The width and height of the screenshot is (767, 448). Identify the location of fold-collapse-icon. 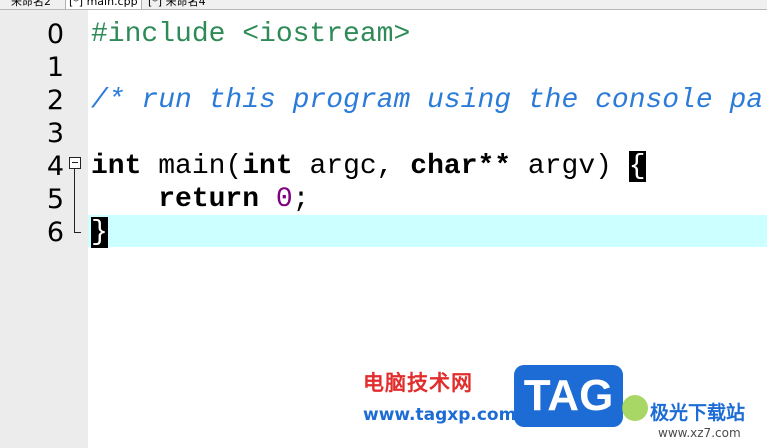
(75, 163).